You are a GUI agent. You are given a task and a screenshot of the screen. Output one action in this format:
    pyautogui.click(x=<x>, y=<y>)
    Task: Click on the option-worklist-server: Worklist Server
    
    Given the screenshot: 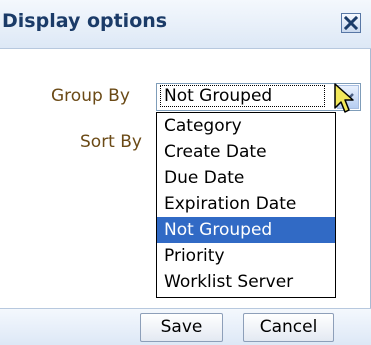 What is the action you would take?
    pyautogui.click(x=246, y=282)
    